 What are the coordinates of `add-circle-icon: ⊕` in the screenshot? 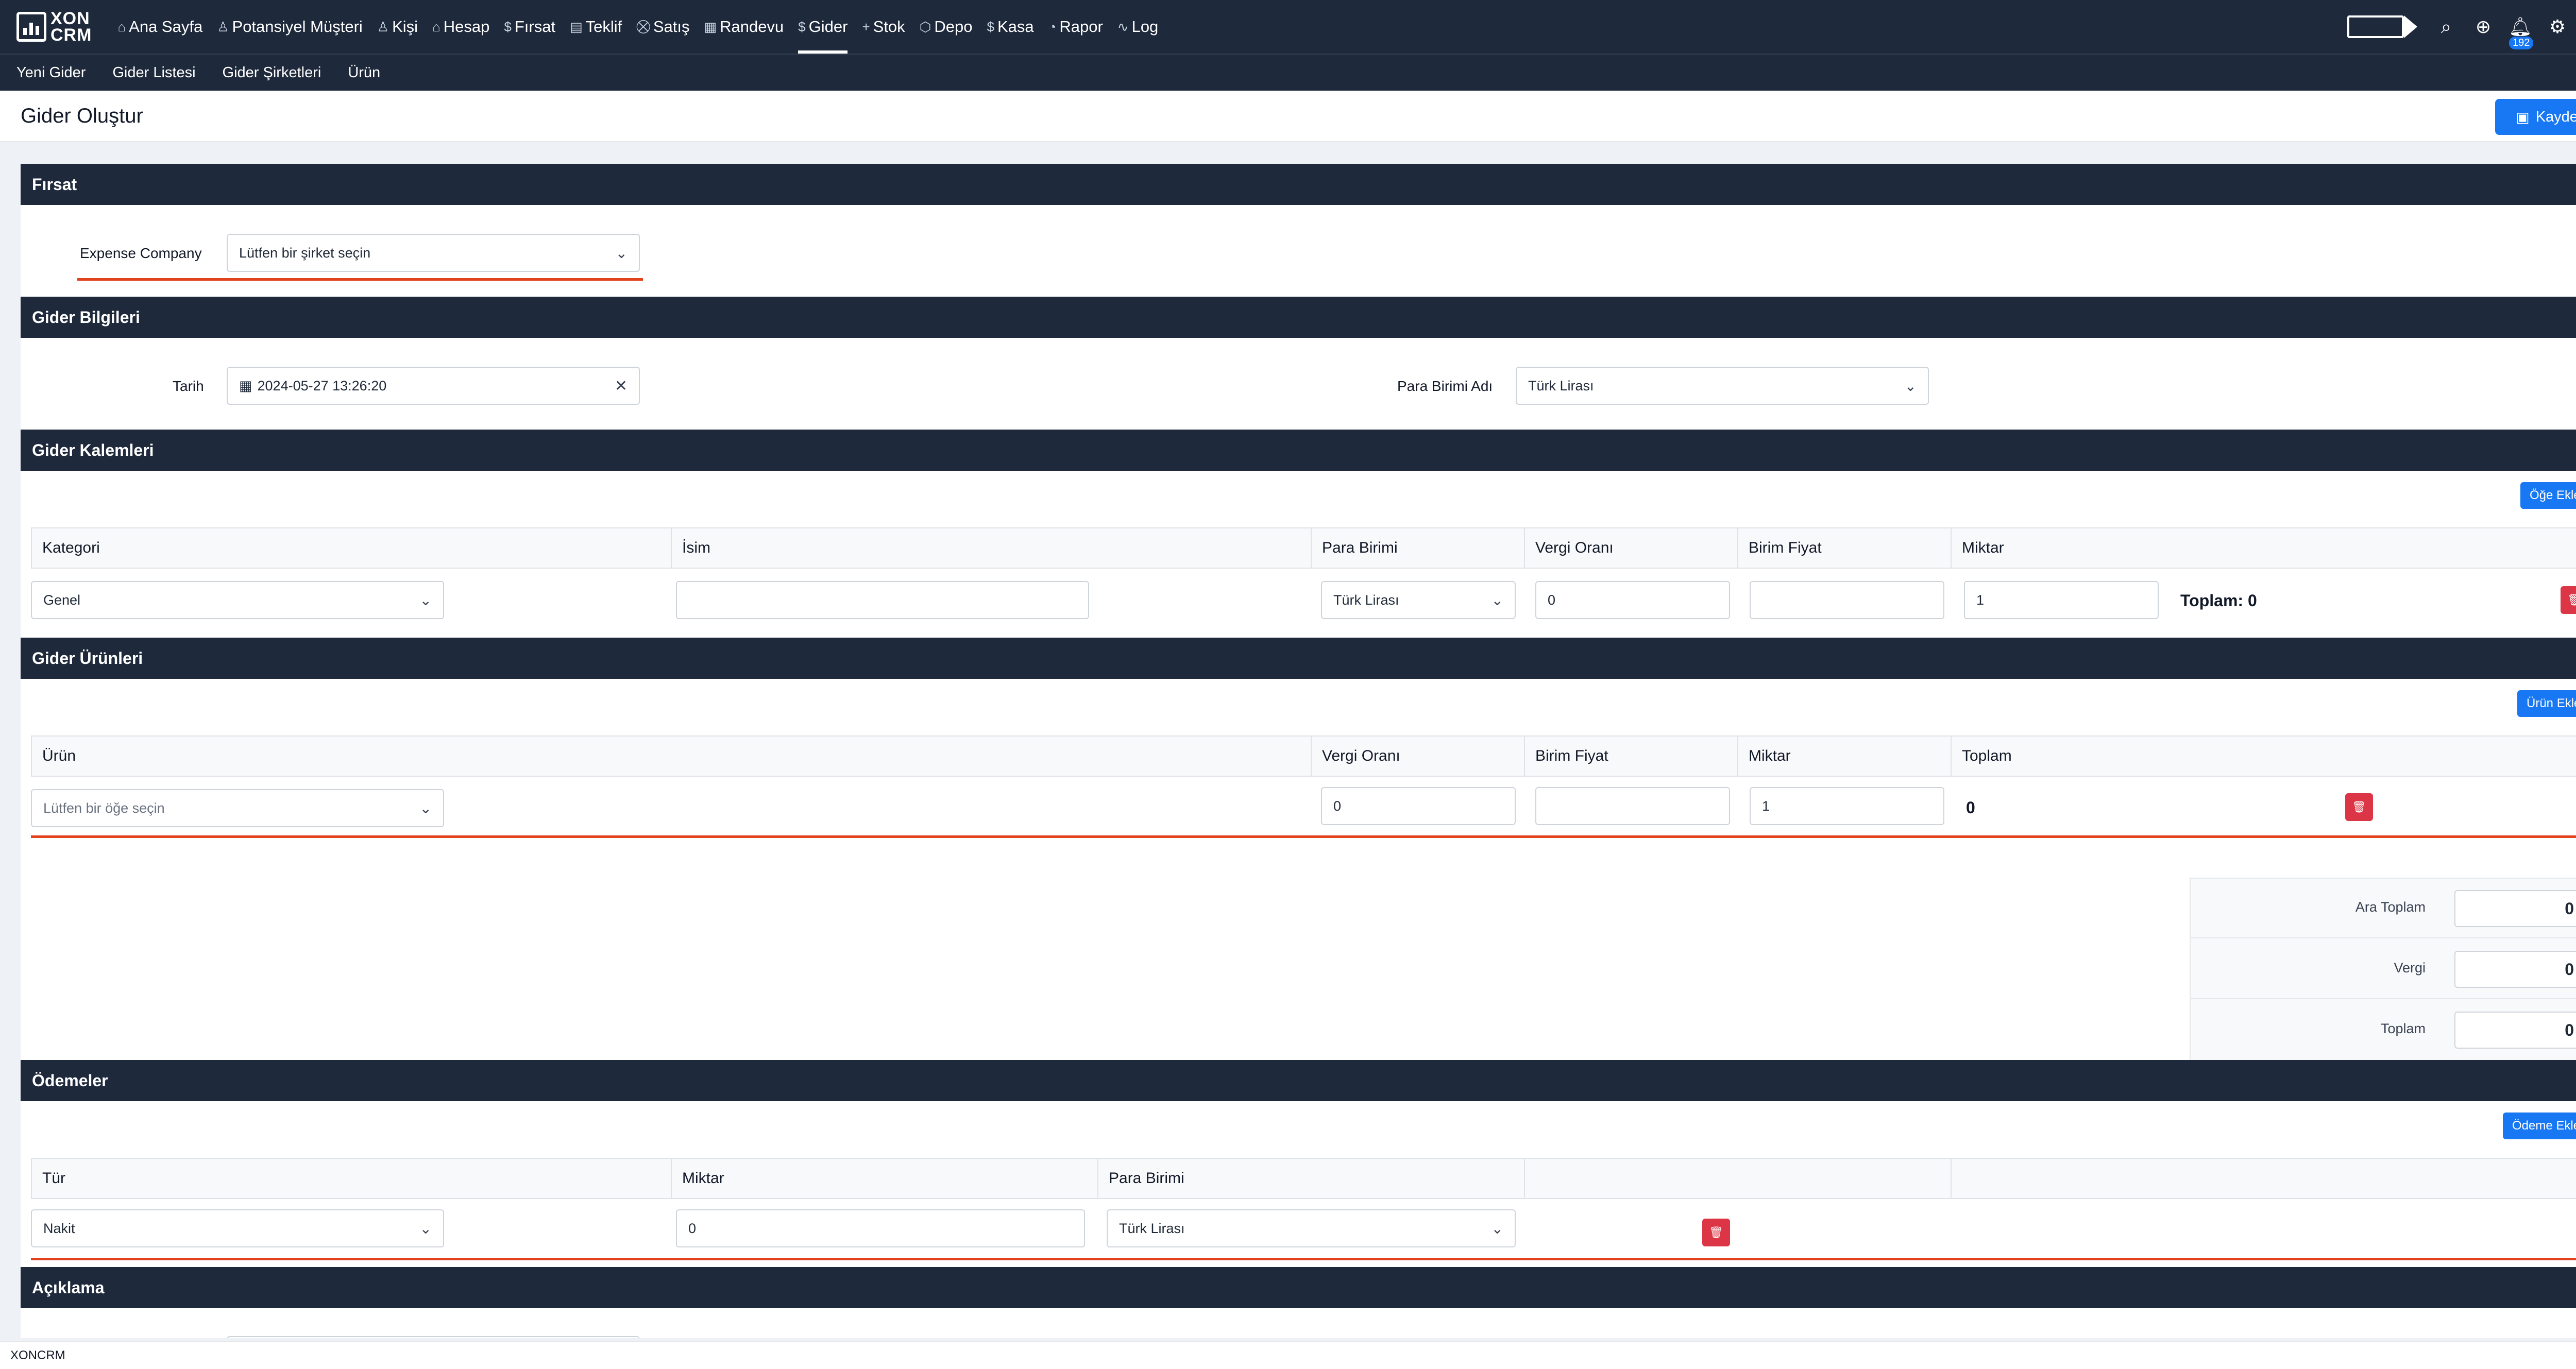 It's located at (2483, 26).